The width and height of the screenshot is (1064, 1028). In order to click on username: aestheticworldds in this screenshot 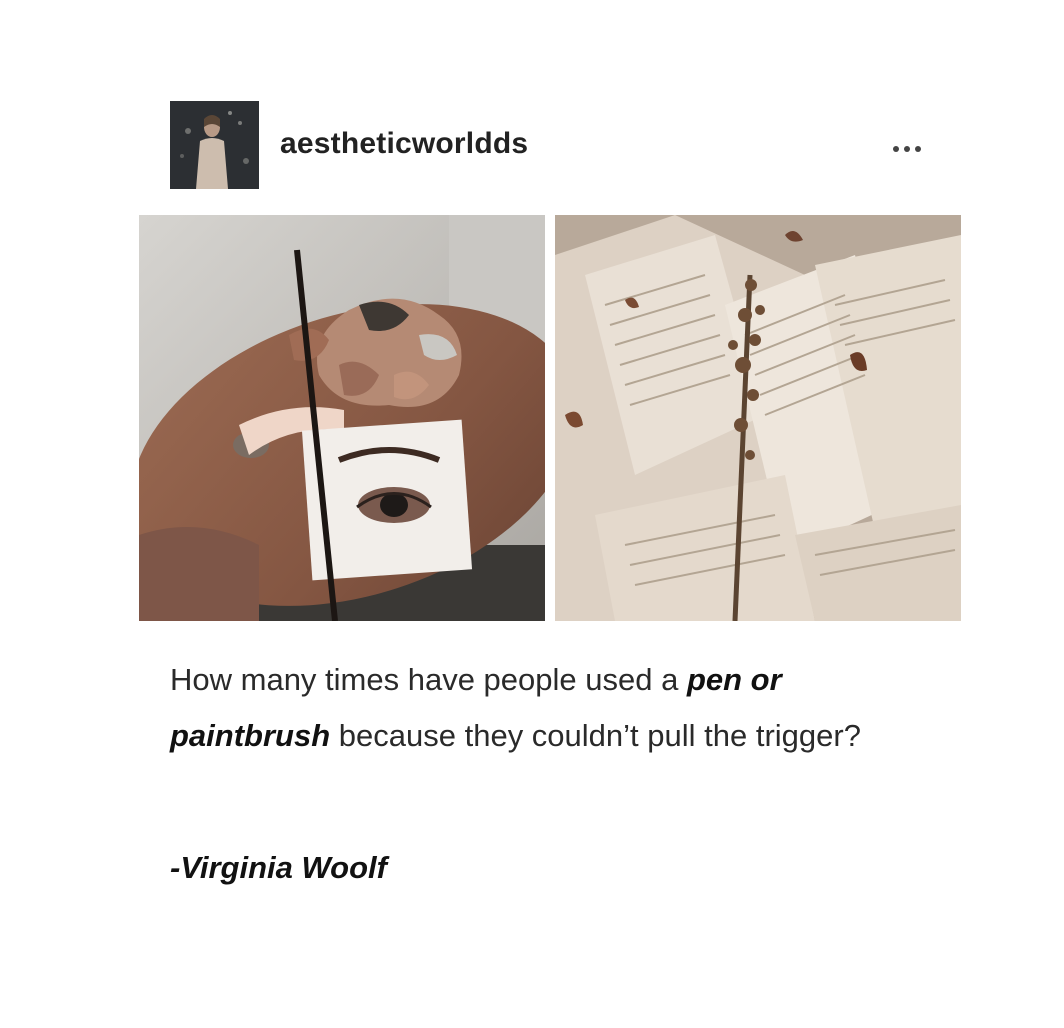, I will do `click(404, 144)`.